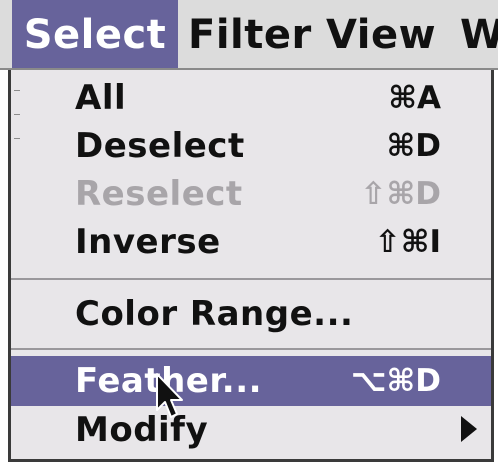  Describe the element at coordinates (414, 98) in the screenshot. I see `menu-item-shortcut: ⌘A` at that location.